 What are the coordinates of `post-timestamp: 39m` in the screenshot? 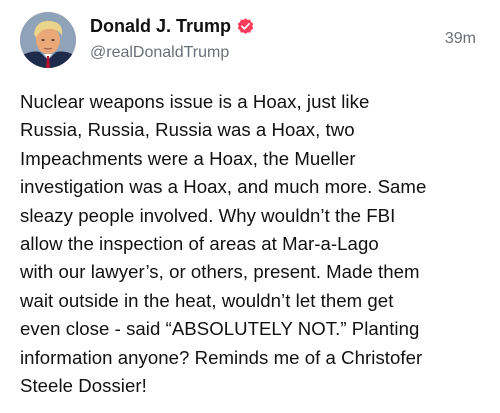 It's located at (460, 39).